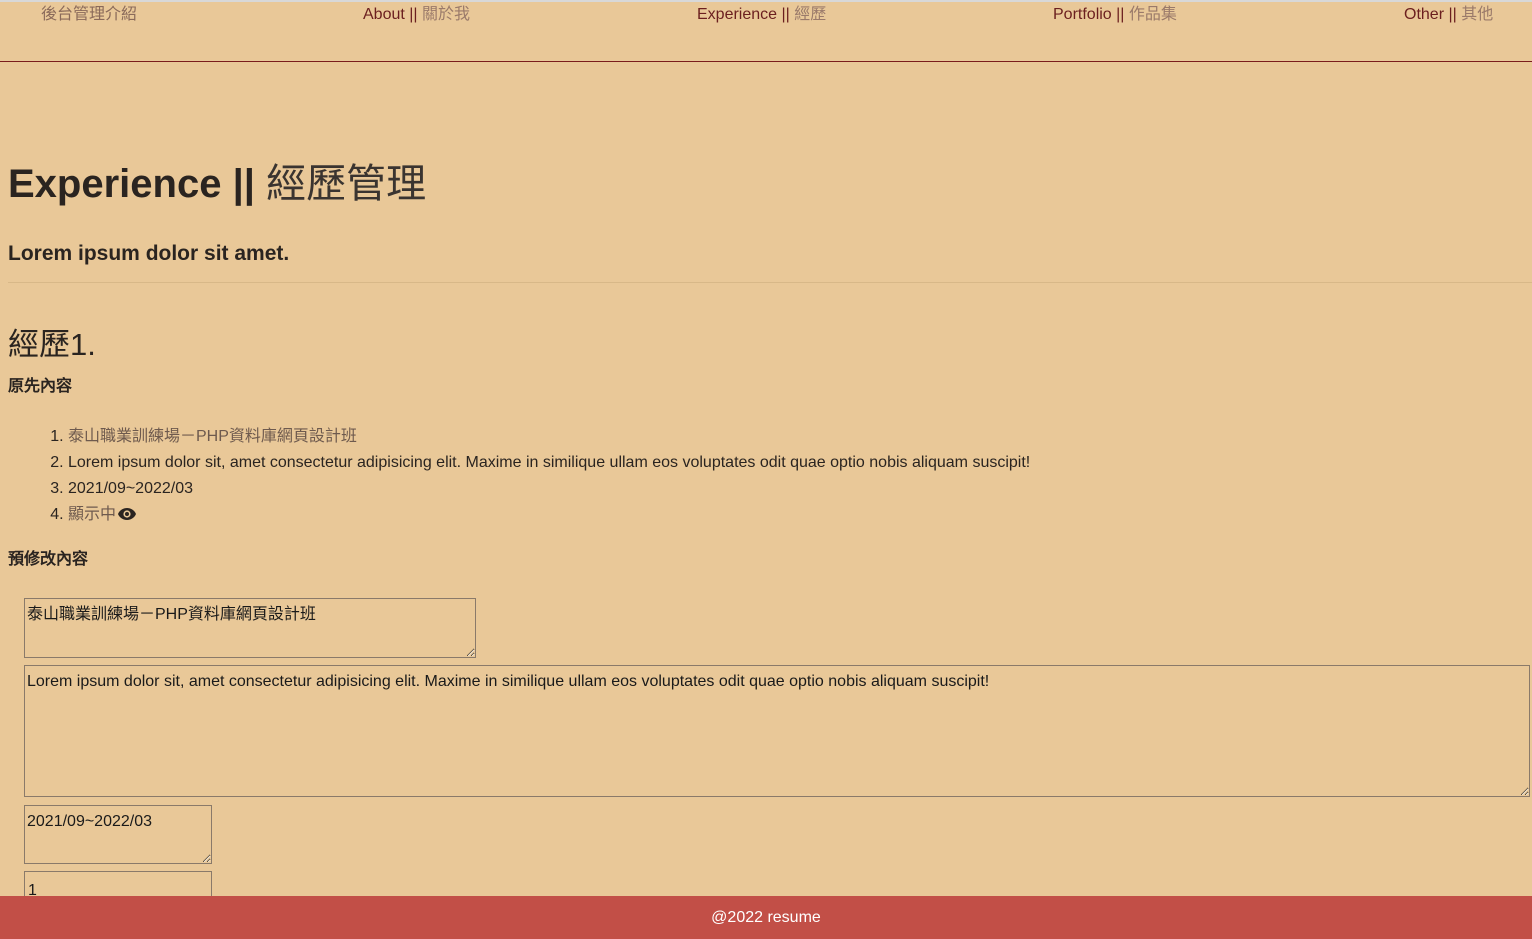 The width and height of the screenshot is (1532, 939). Describe the element at coordinates (131, 488) in the screenshot. I see `original-period: 2021/09~2022/03` at that location.